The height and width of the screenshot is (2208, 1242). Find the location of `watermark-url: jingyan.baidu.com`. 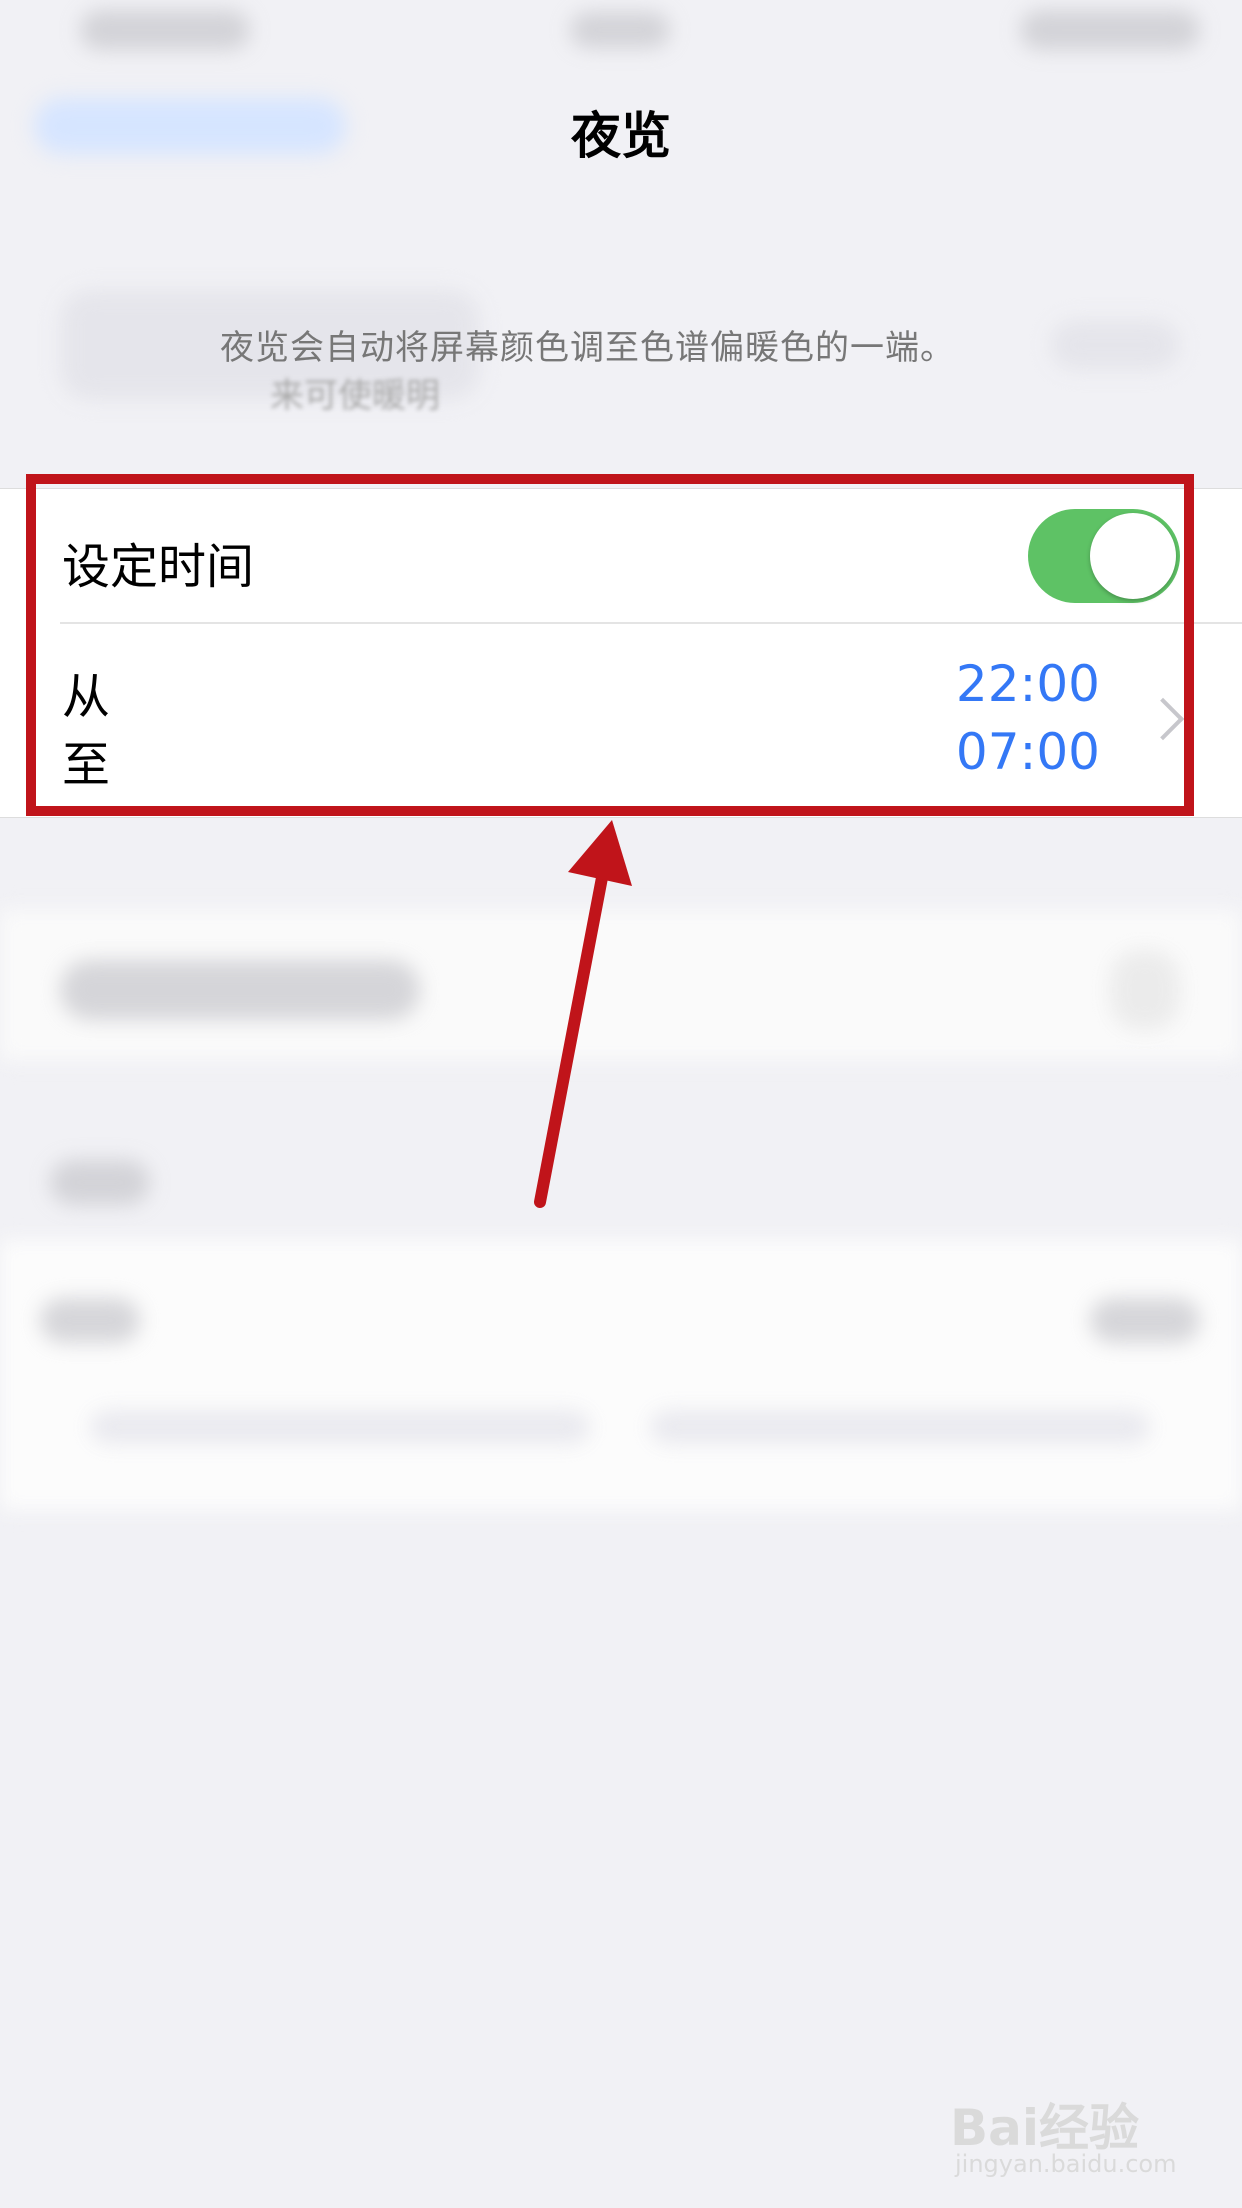

watermark-url: jingyan.baidu.com is located at coordinates (1066, 2164).